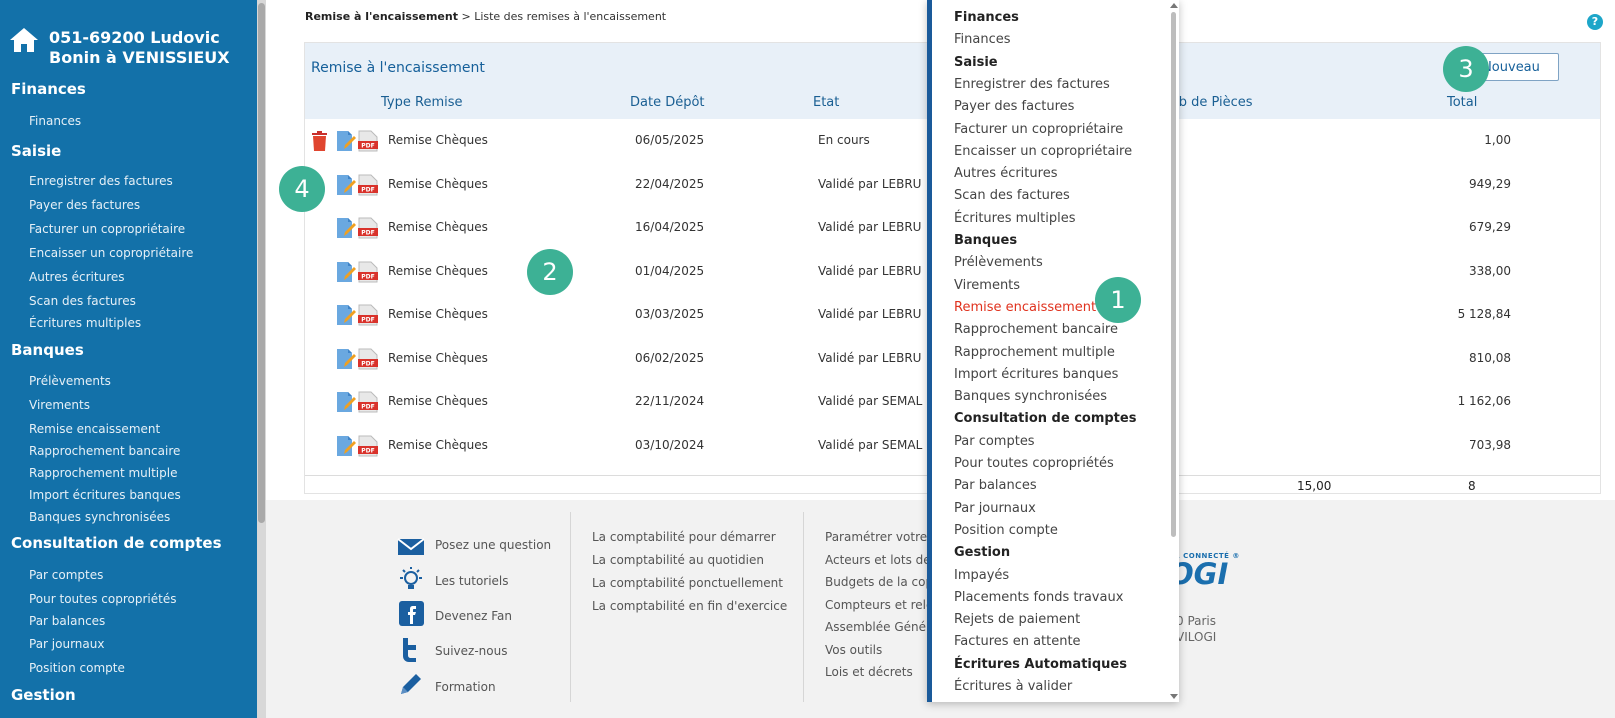 This screenshot has height=718, width=1615. I want to click on sidebar-item-pour-toutes-coproprietes: Pour toutes copropriétés, so click(103, 599).